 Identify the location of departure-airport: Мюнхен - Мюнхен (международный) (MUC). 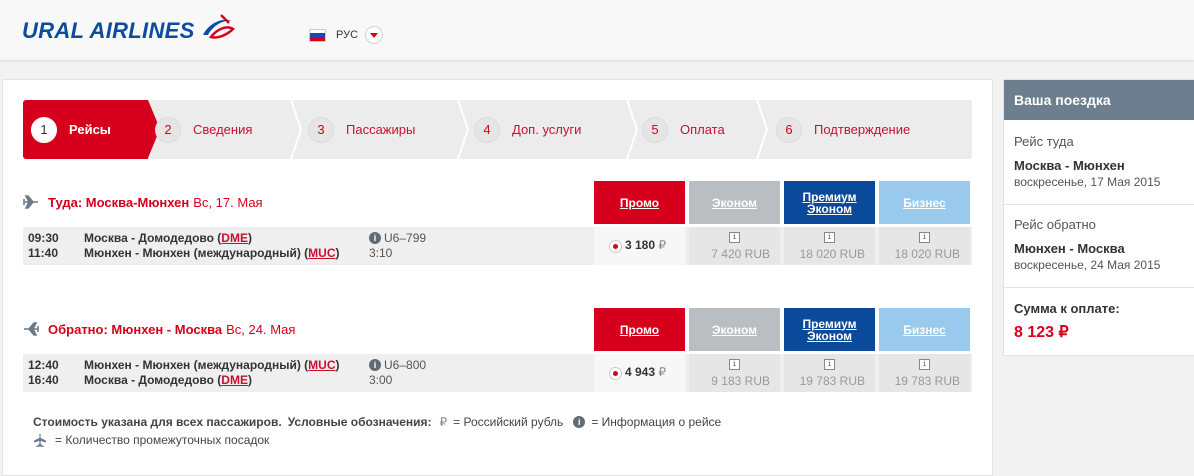
(212, 365).